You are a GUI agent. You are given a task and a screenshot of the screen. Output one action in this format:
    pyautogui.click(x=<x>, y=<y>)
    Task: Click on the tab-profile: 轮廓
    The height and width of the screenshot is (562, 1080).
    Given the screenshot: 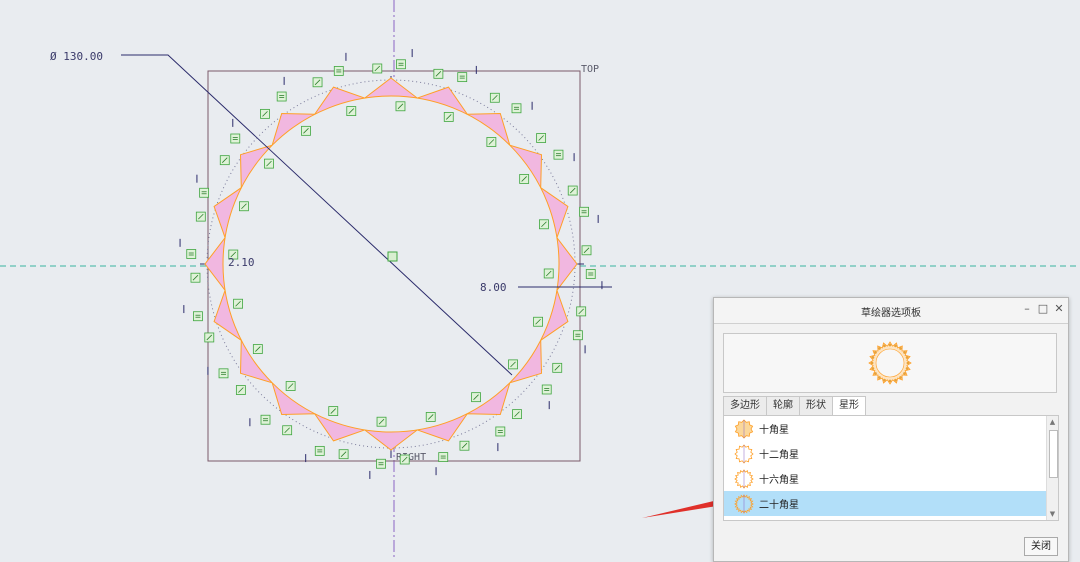 What is the action you would take?
    pyautogui.click(x=783, y=405)
    